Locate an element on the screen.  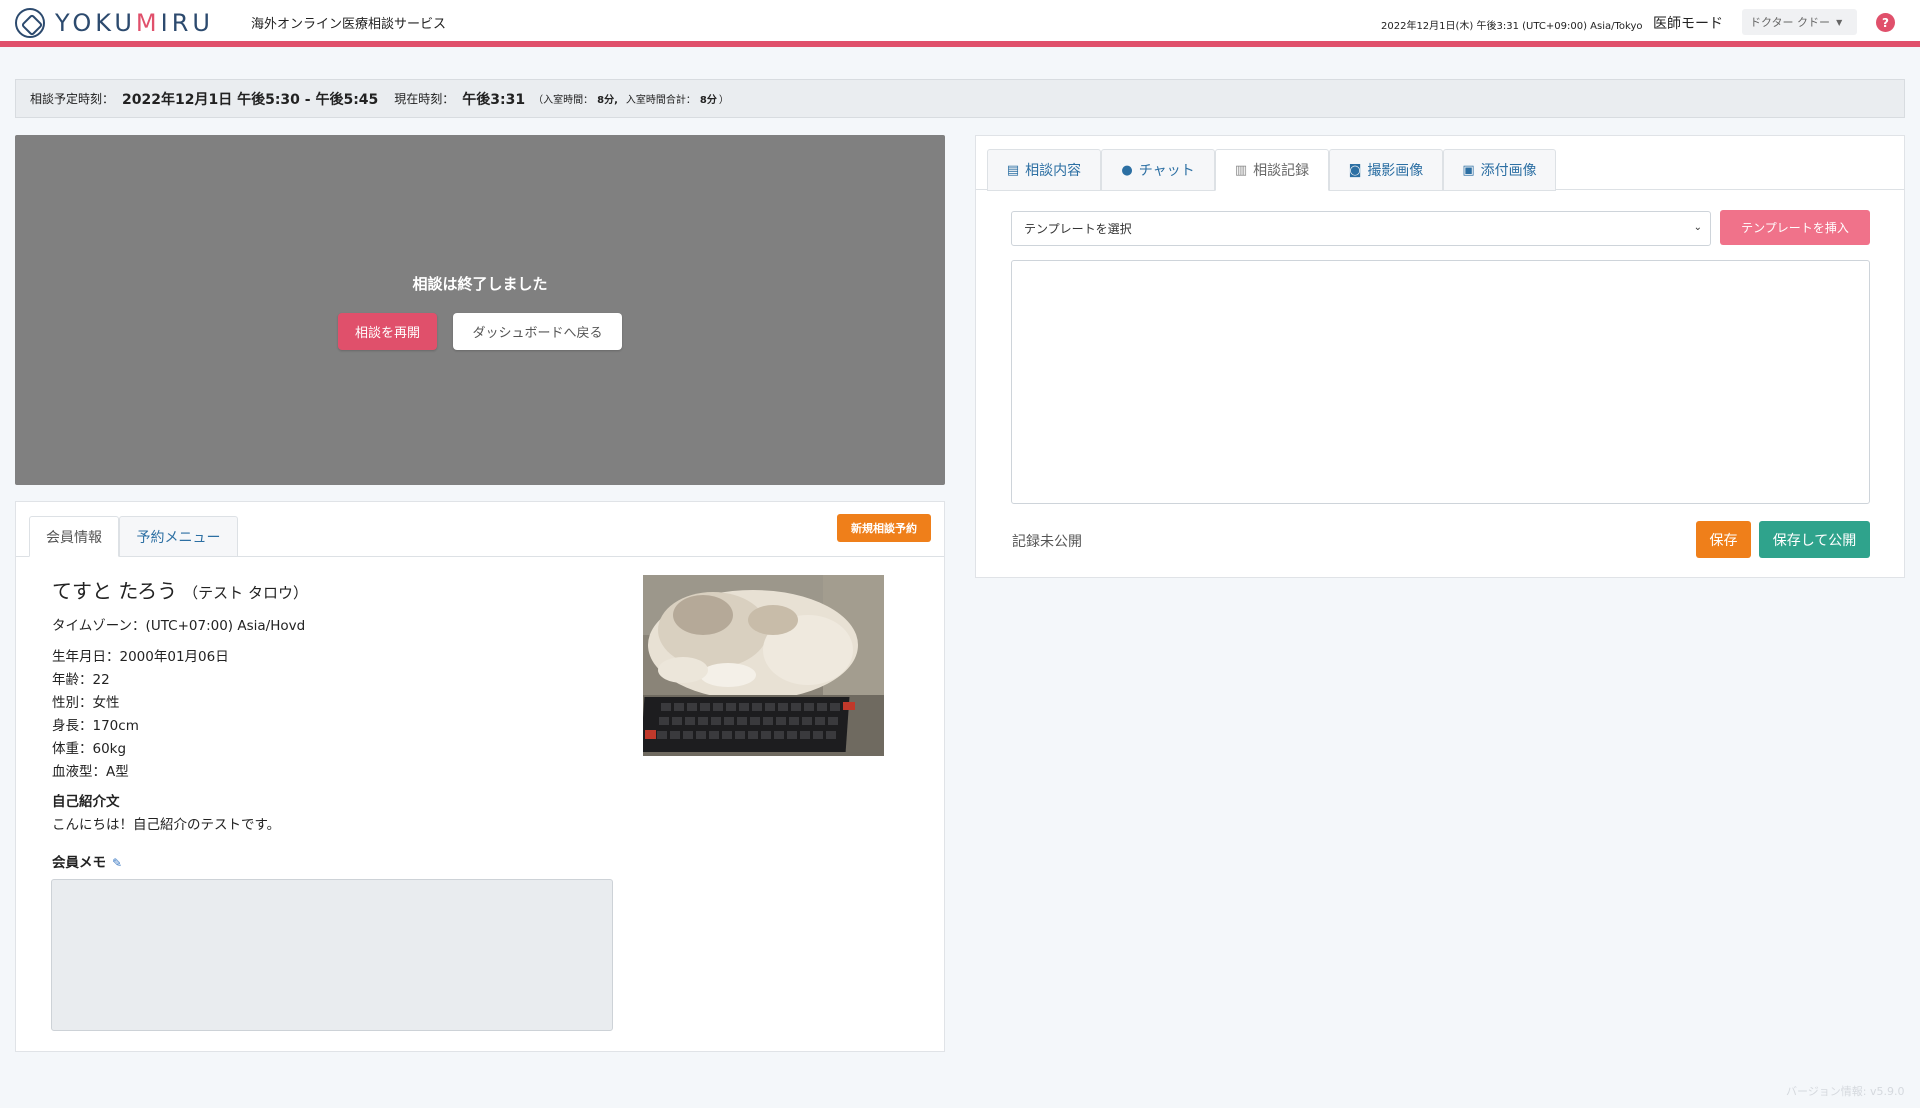
now-value: 午後3:31 is located at coordinates (494, 99).